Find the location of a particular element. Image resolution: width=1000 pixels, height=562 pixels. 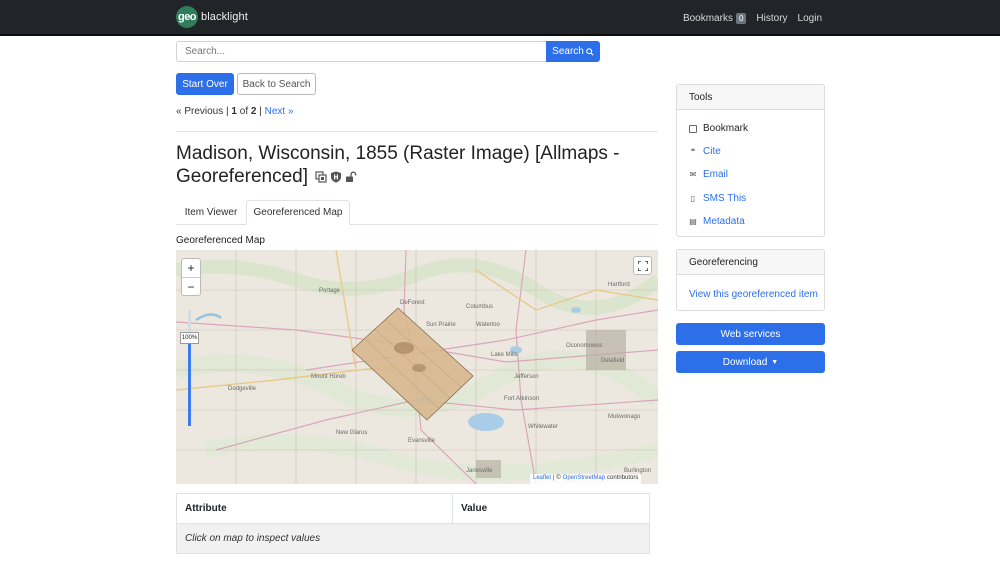

svg-text: Lake Mills is located at coordinates (504, 355).